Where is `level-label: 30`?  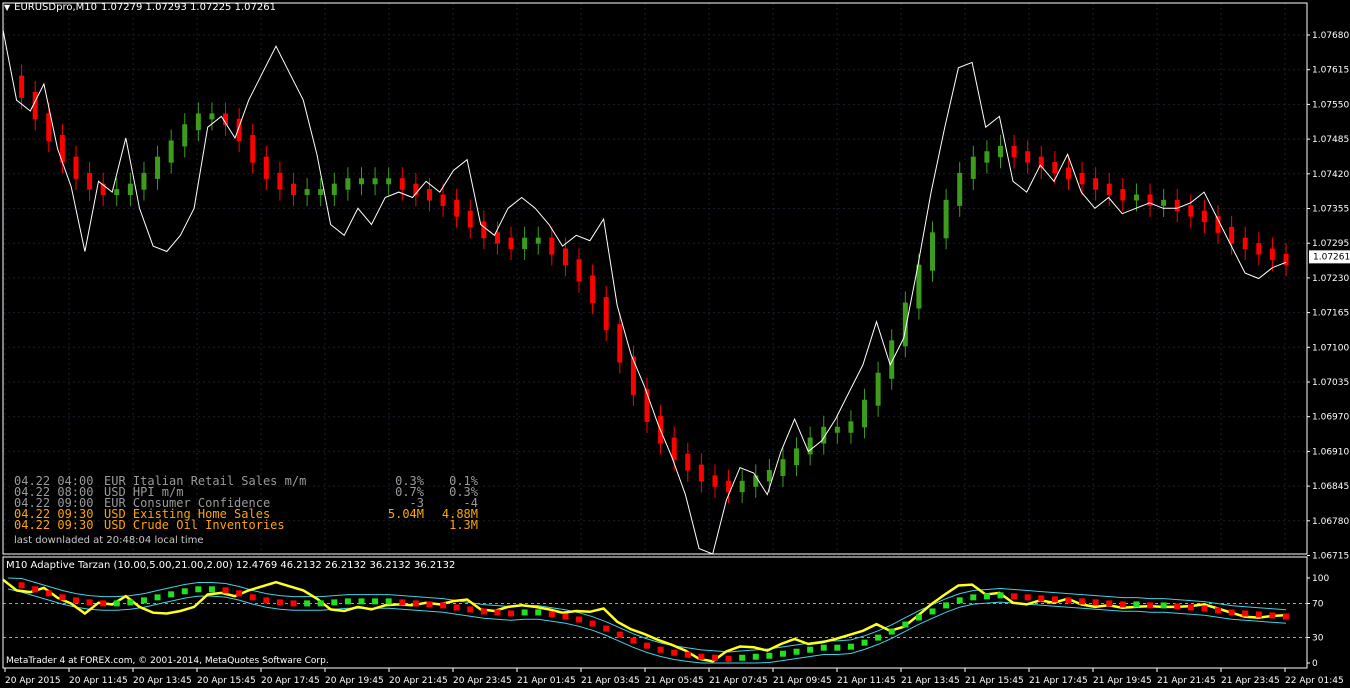 level-label: 30 is located at coordinates (1318, 639).